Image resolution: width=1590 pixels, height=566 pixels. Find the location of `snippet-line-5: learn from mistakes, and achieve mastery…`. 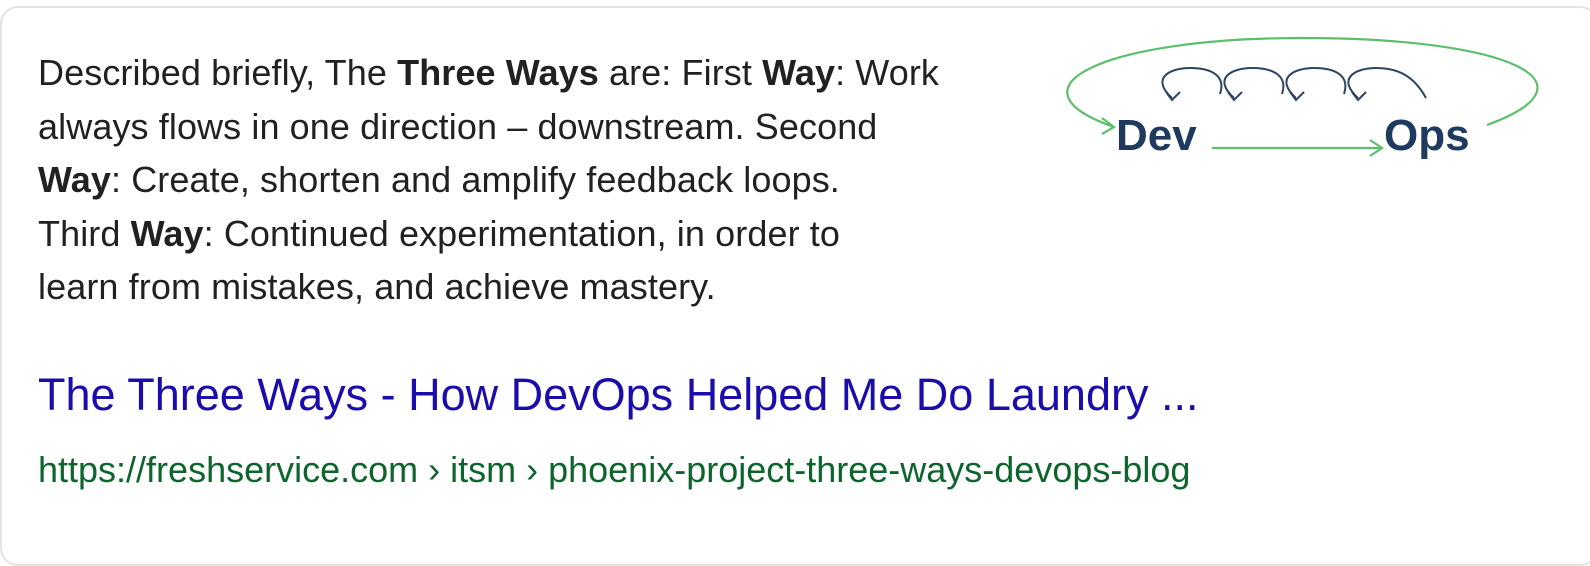

snippet-line-5: learn from mistakes, and achieve mastery… is located at coordinates (377, 286).